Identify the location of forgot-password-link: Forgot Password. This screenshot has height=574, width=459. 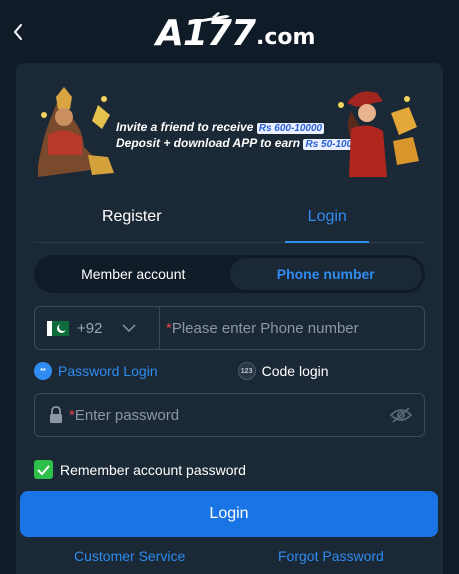
(331, 556).